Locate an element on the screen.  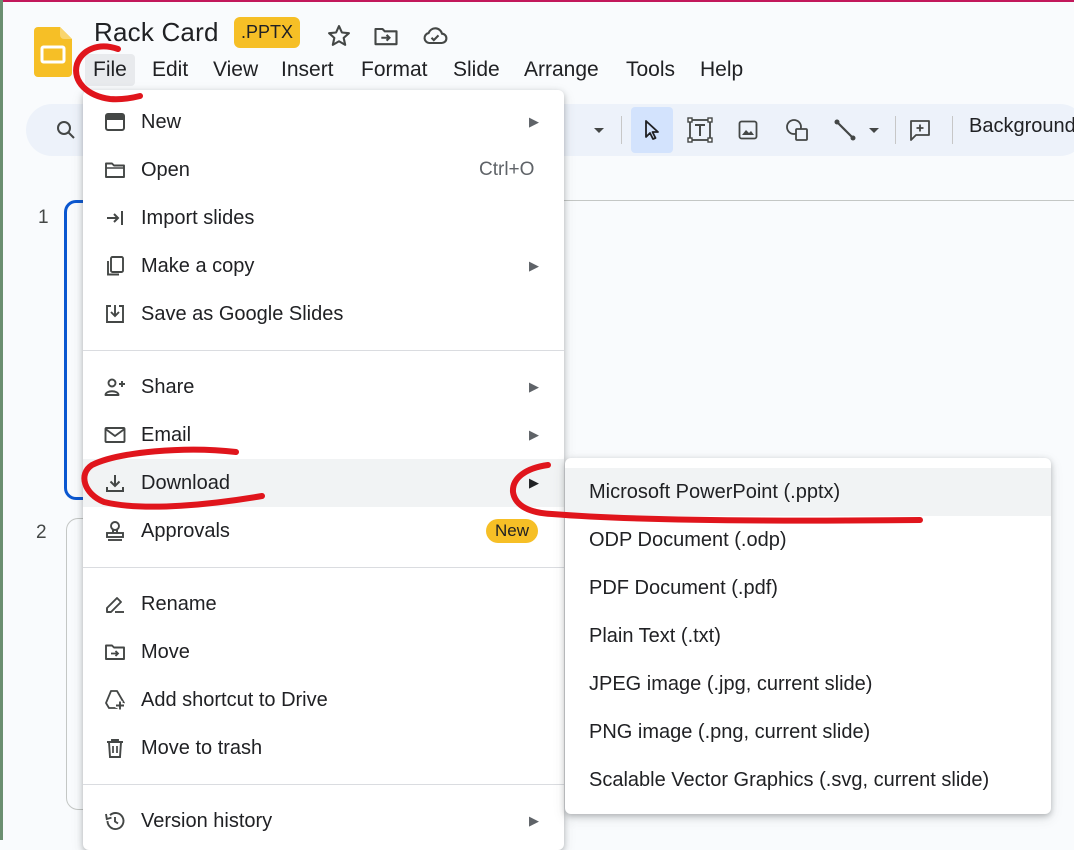
menu-tools: Tools is located at coordinates (650, 70).